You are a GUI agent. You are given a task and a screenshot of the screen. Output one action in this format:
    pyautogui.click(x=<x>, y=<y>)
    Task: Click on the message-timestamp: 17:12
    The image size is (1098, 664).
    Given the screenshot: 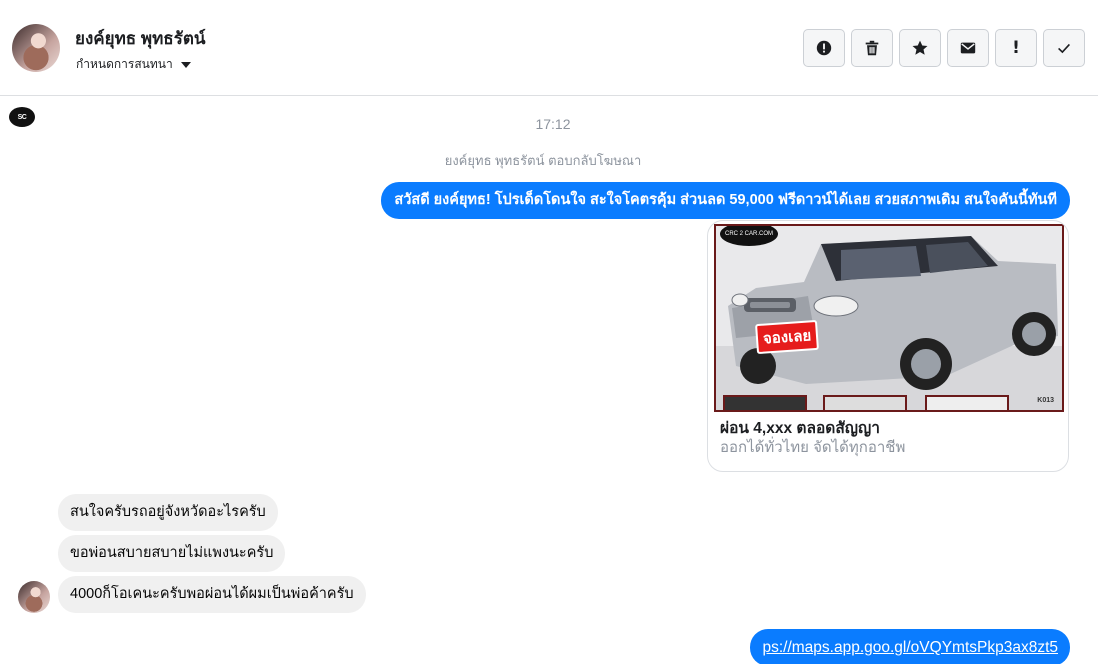 What is the action you would take?
    pyautogui.click(x=553, y=124)
    